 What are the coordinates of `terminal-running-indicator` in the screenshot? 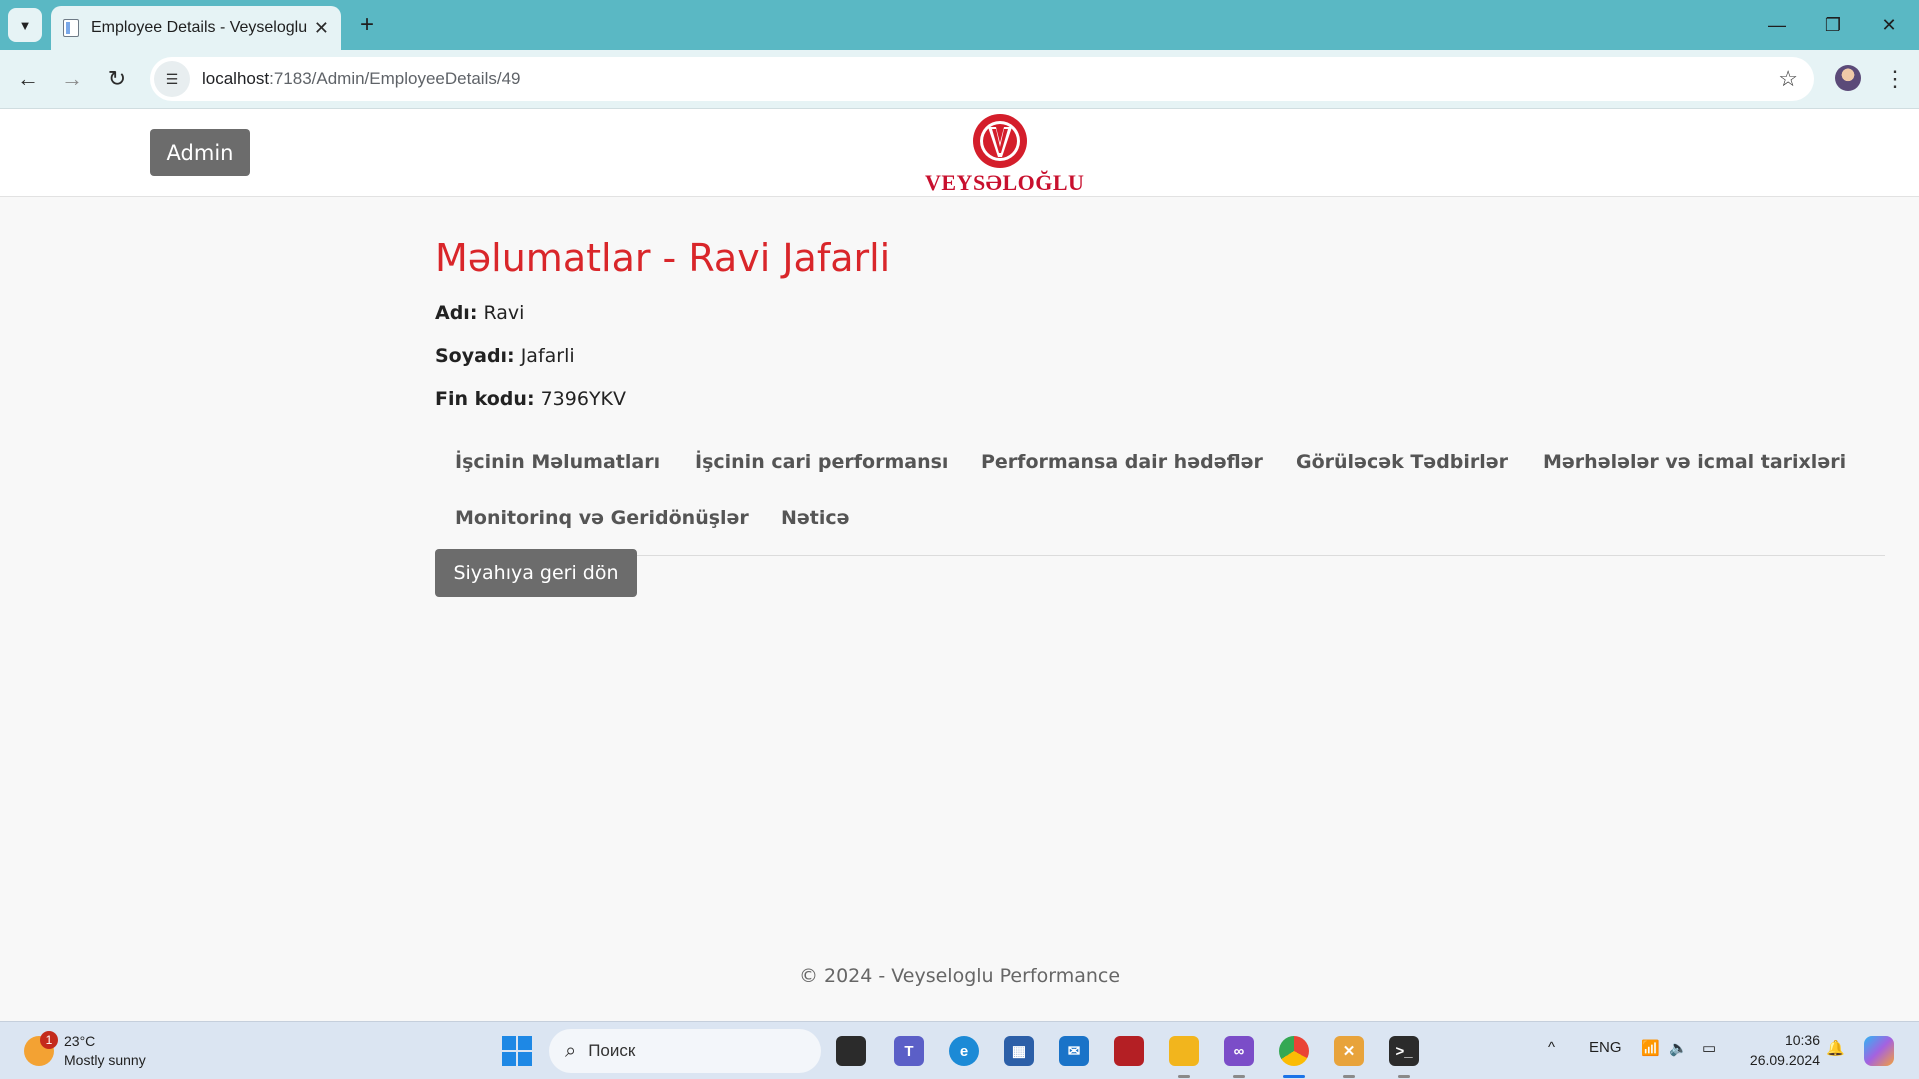 It's located at (1404, 1076).